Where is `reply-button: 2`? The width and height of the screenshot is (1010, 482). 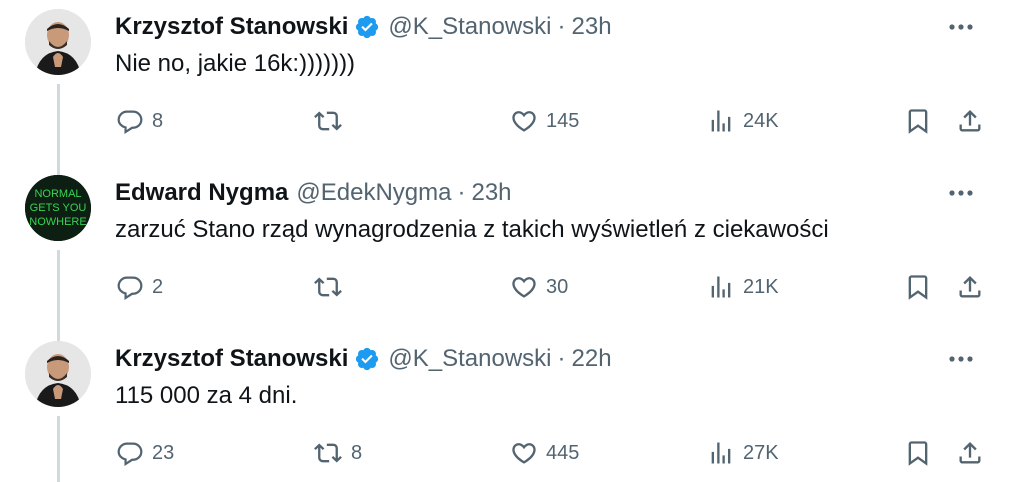 reply-button: 2 is located at coordinates (139, 287).